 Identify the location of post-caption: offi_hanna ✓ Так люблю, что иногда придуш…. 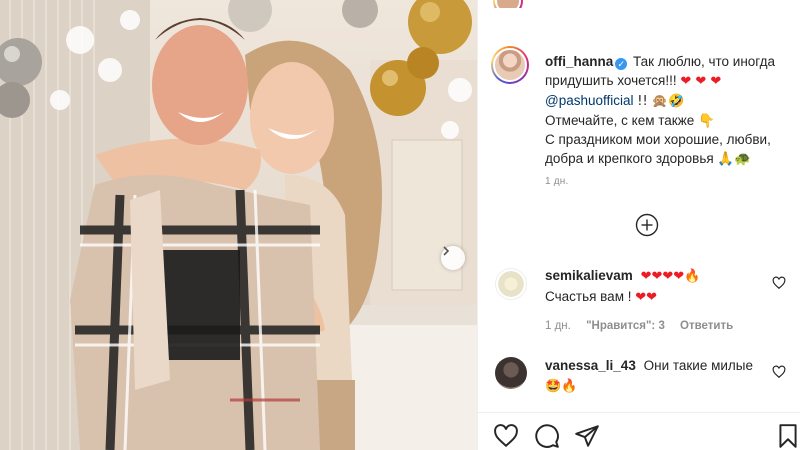
(667, 110).